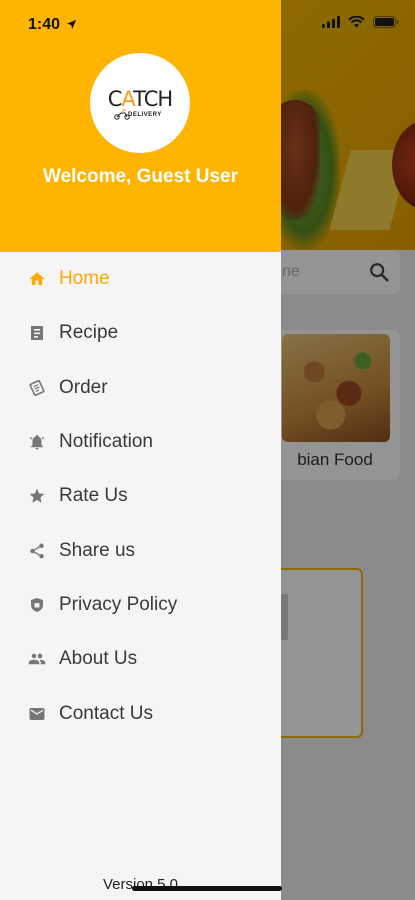  Describe the element at coordinates (140, 659) in the screenshot. I see `menu-item-about-us: About Us` at that location.